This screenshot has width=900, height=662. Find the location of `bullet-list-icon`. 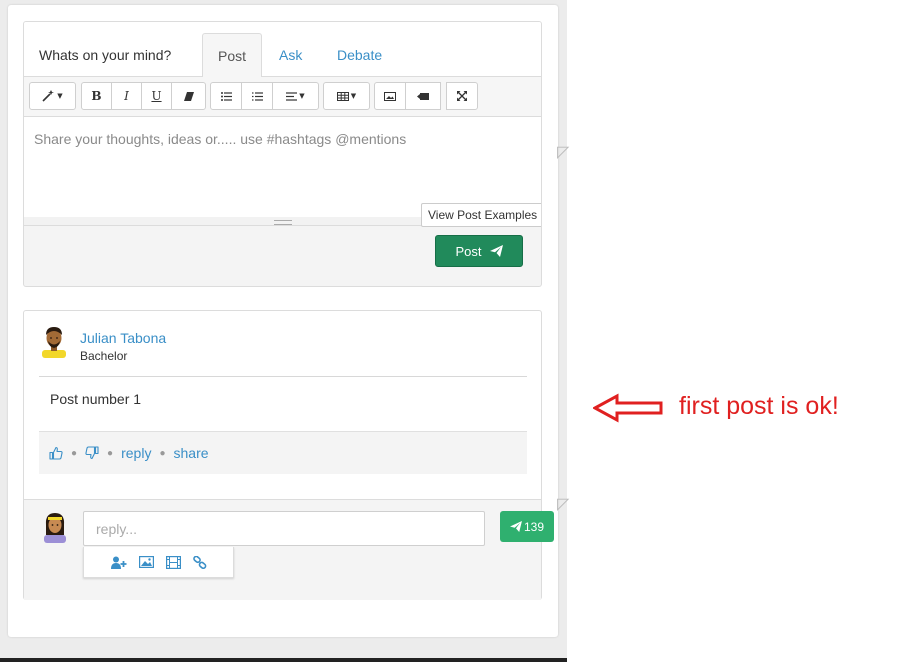

bullet-list-icon is located at coordinates (226, 96).